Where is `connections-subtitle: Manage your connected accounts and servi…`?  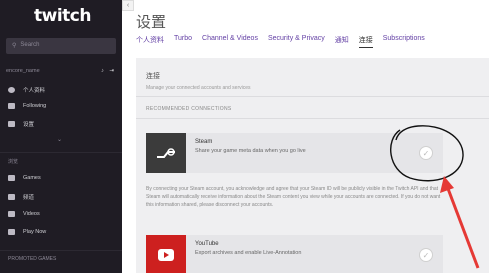
connections-subtitle: Manage your connected accounts and servi… is located at coordinates (198, 88).